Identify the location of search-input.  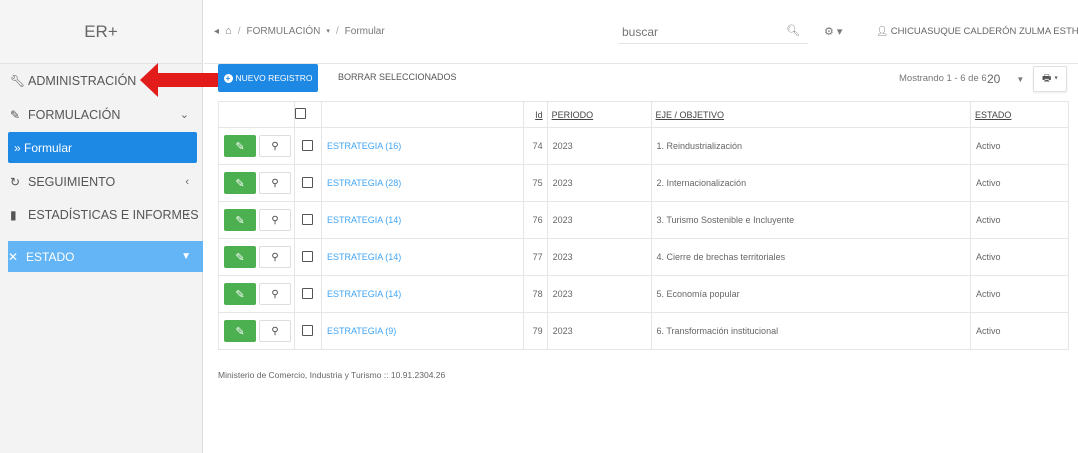
(698, 32).